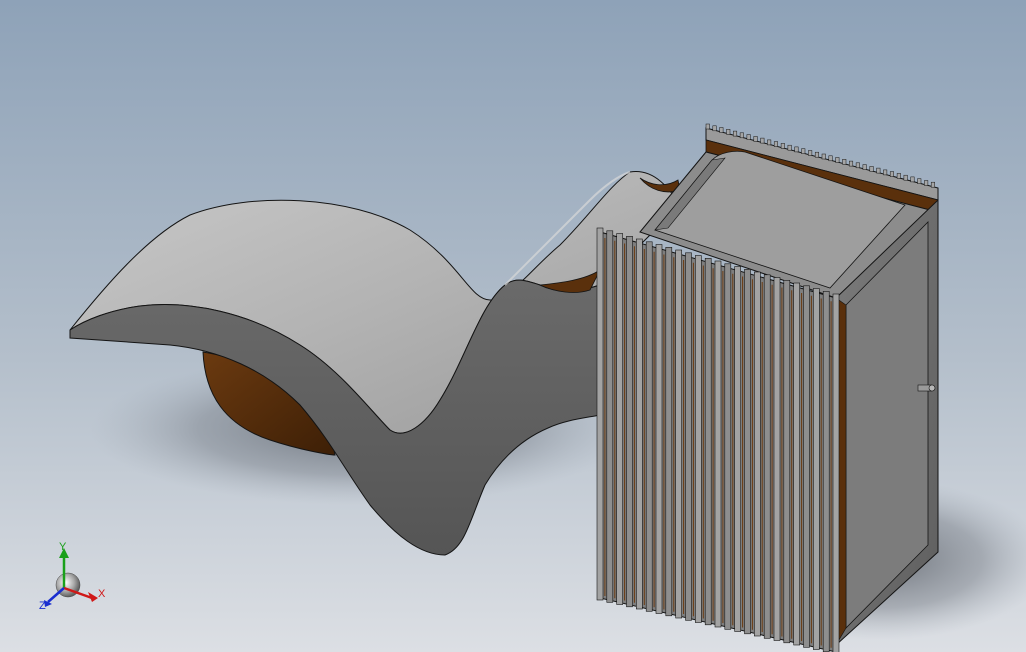 This screenshot has height=652, width=1026. What do you see at coordinates (63, 547) in the screenshot?
I see `y-axis-label: Y` at bounding box center [63, 547].